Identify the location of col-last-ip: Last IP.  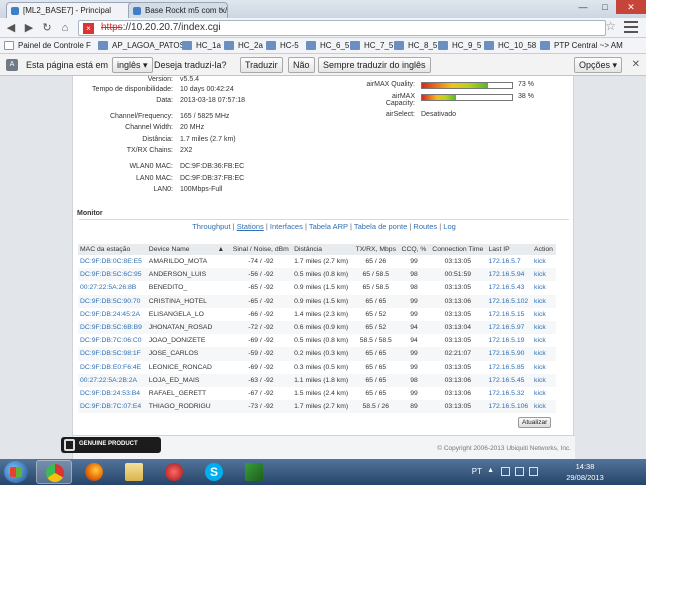
(509, 249).